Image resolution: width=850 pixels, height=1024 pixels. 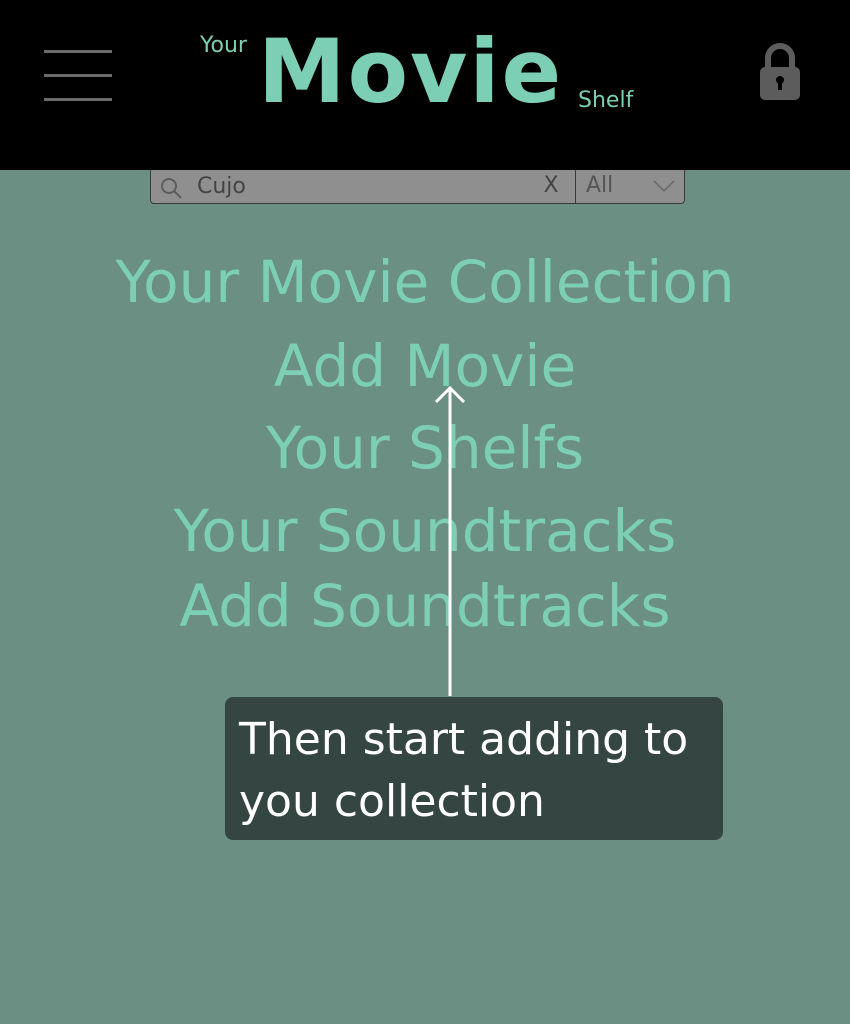 I want to click on nav-item-add-soundtracks: Add Soundtracks, so click(x=425, y=606).